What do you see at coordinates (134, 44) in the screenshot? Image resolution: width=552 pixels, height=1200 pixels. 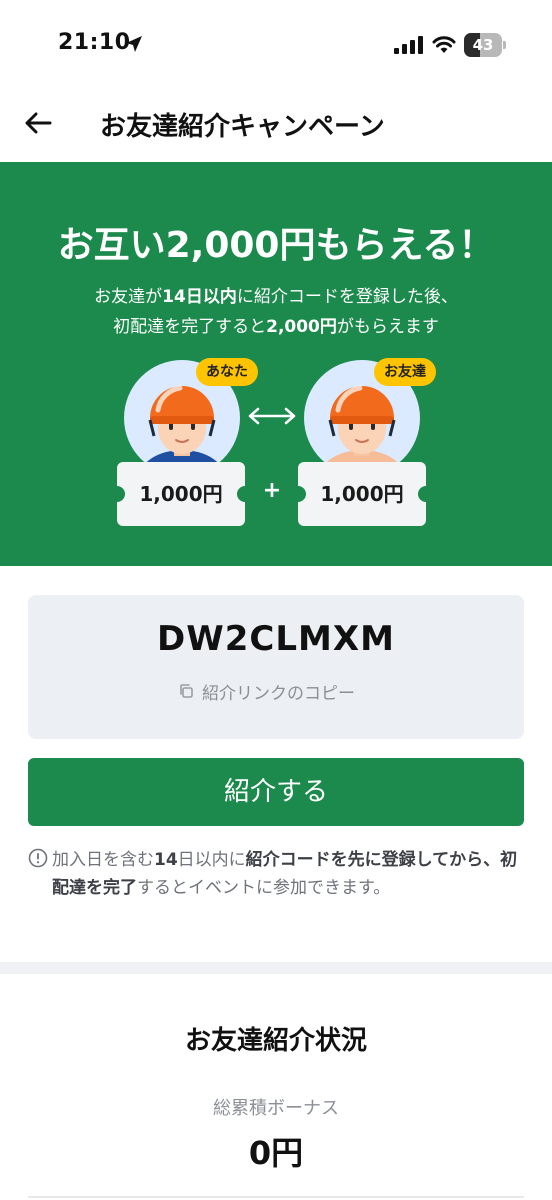 I see `location-arrow-icon` at bounding box center [134, 44].